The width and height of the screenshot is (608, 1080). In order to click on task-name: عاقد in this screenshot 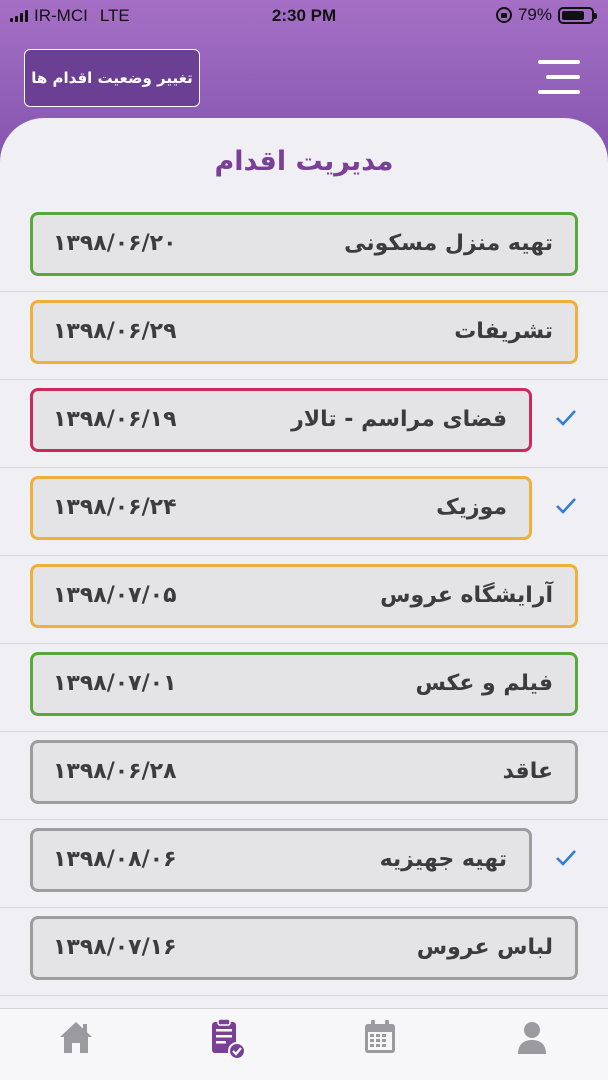, I will do `click(527, 771)`.